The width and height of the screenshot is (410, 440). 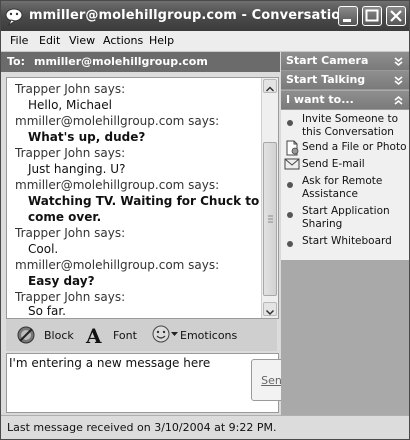 What do you see at coordinates (77, 169) in the screenshot?
I see `message-text: Just hanging. U?` at bounding box center [77, 169].